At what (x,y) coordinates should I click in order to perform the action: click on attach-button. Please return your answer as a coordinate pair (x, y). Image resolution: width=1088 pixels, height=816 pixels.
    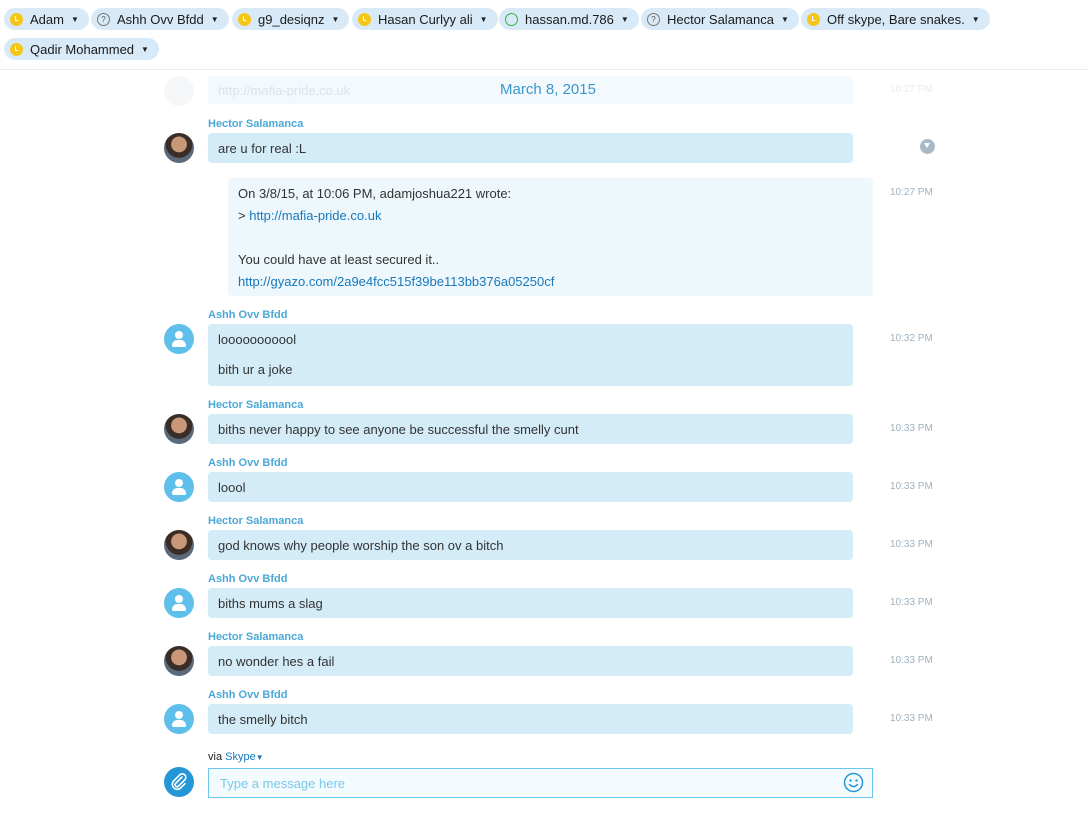
    Looking at the image, I should click on (179, 782).